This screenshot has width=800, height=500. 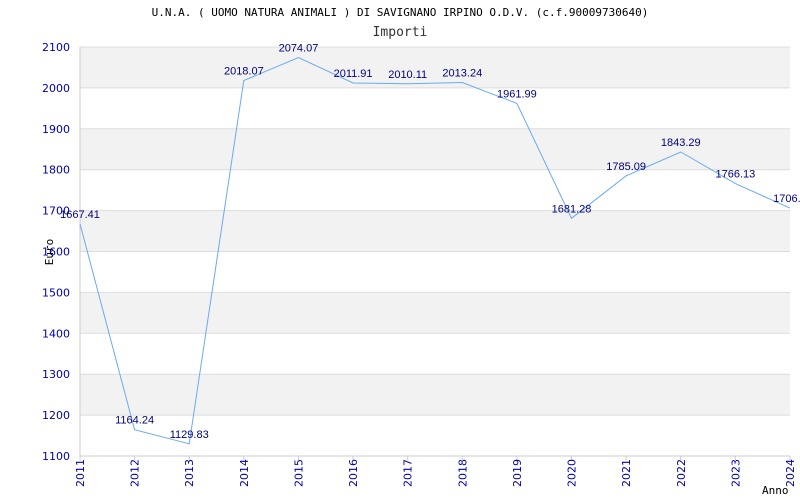 I want to click on y-tick-label: 1500, so click(x=56, y=292).